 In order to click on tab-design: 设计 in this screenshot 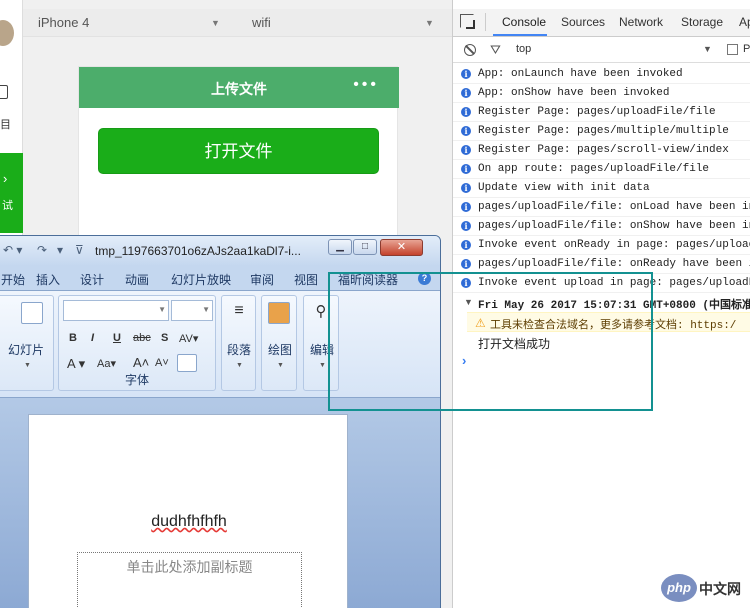, I will do `click(92, 279)`.